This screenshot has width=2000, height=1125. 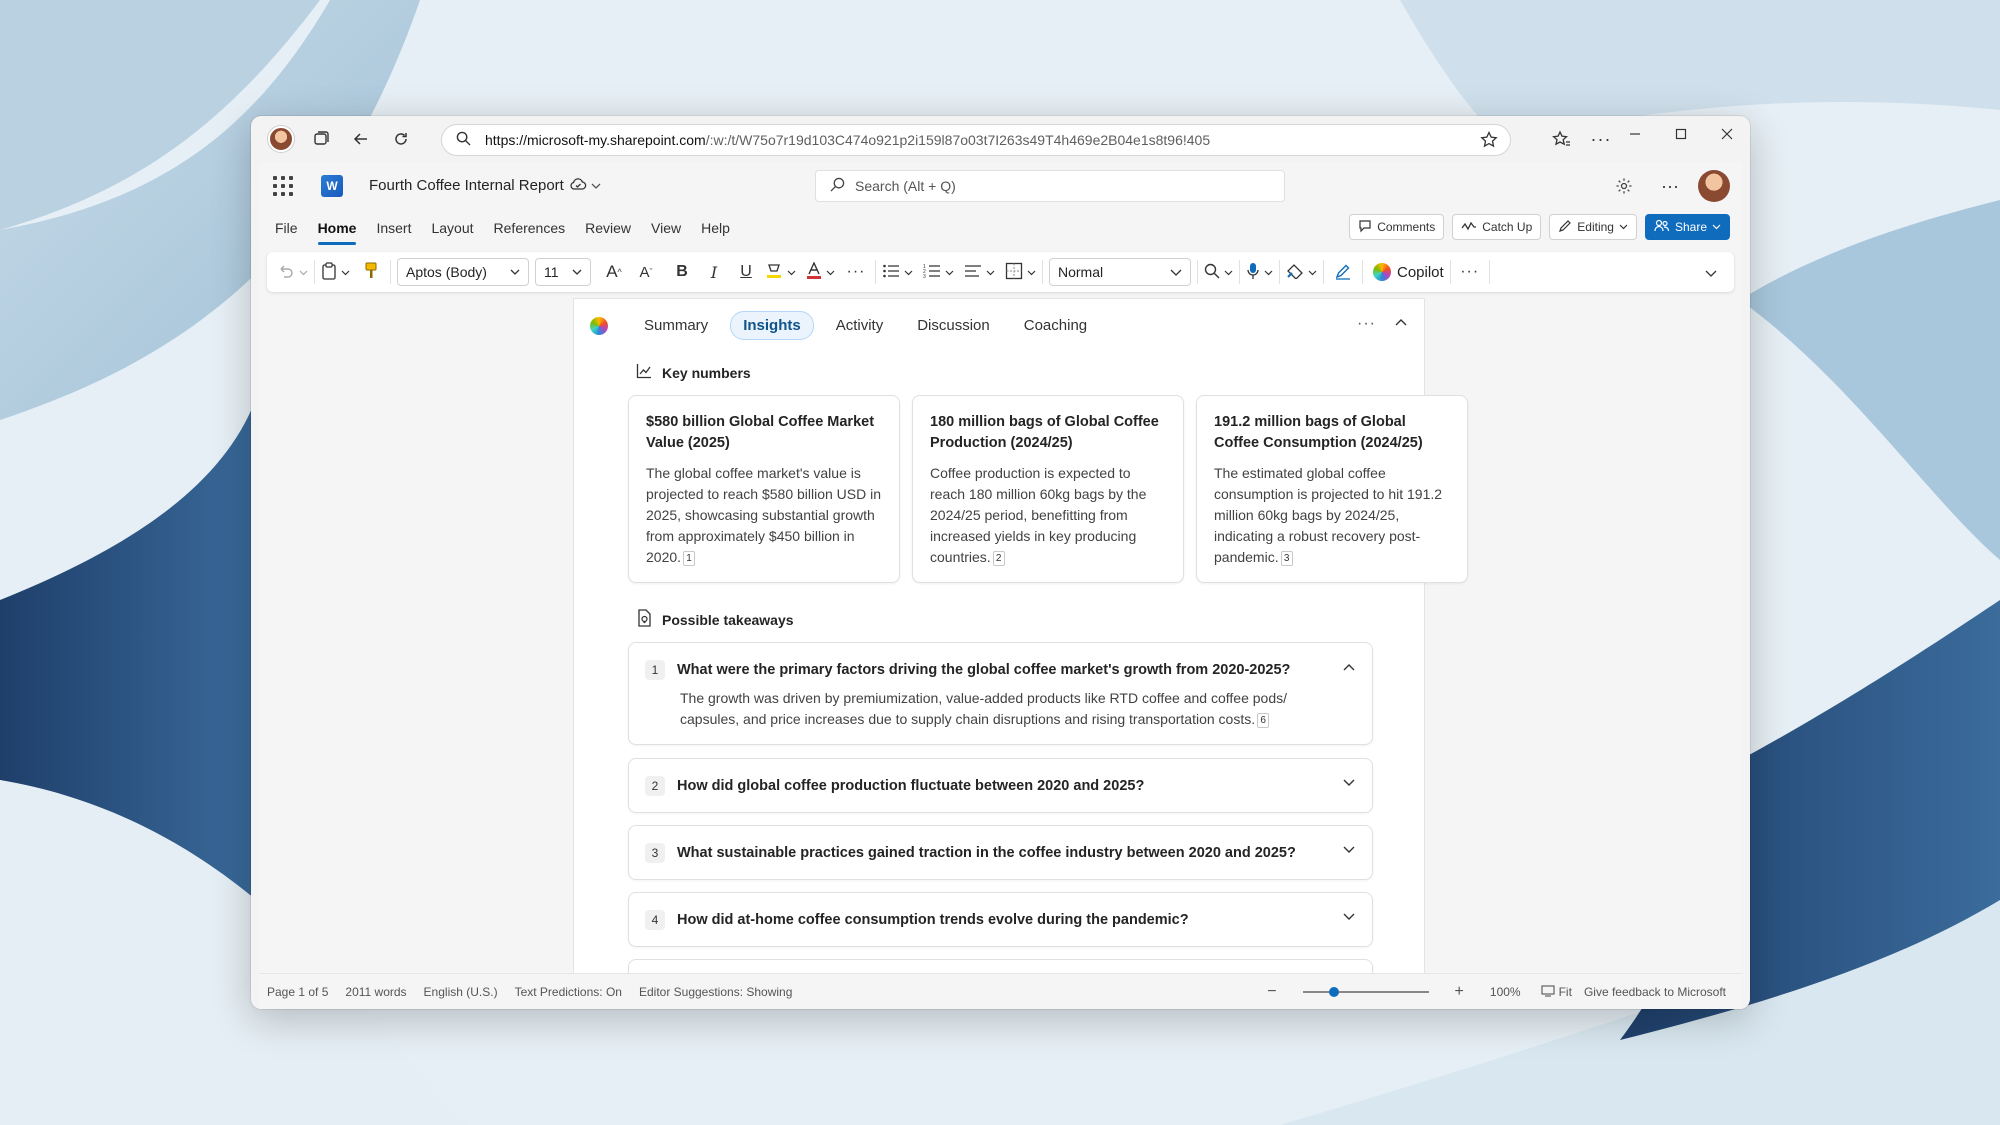 I want to click on font-color-button, so click(x=820, y=272).